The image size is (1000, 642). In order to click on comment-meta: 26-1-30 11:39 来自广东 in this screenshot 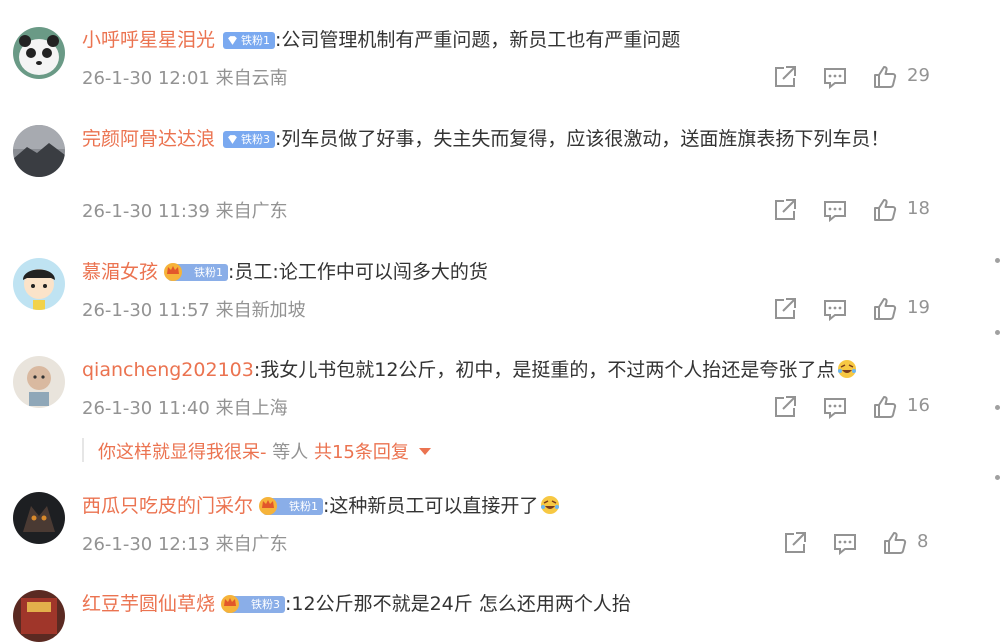, I will do `click(185, 210)`.